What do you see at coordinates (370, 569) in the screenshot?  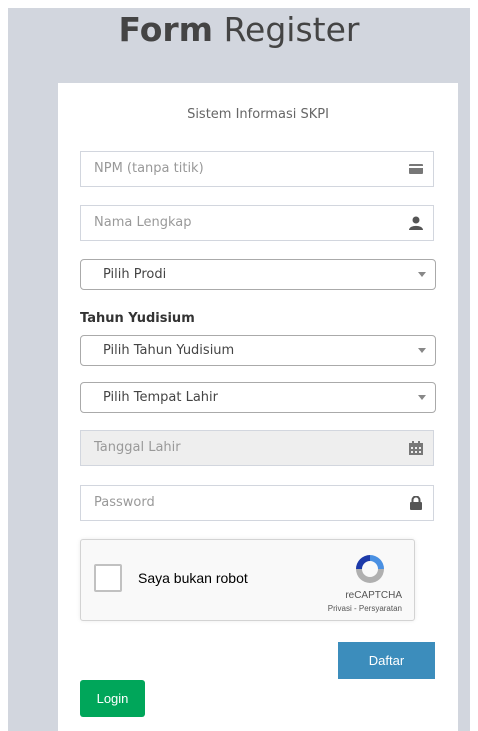 I see `recaptcha-logo-icon` at bounding box center [370, 569].